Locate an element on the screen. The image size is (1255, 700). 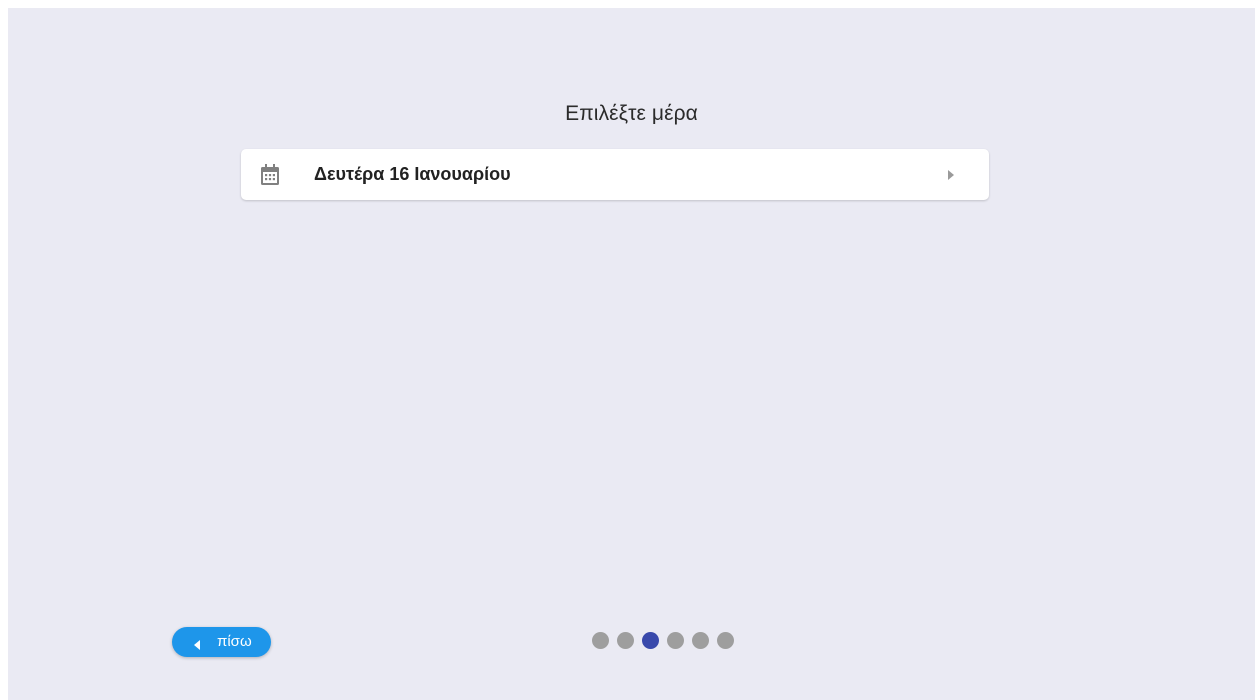
calendar-icon is located at coordinates (270, 175).